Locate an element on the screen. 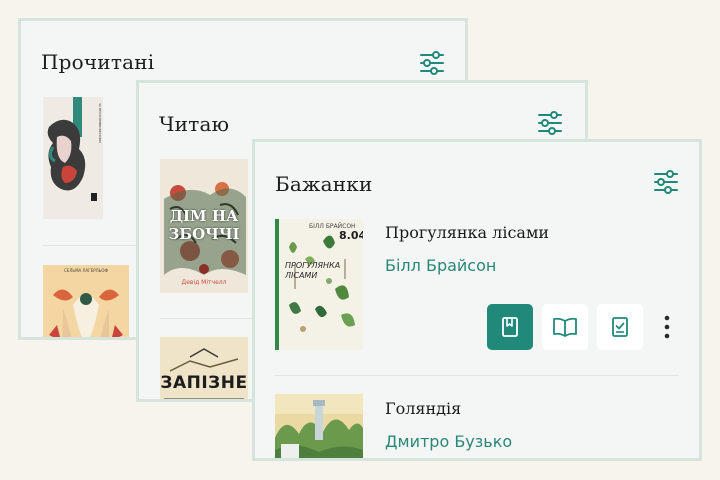 This screenshot has height=480, width=720. cover-number: 8.04 is located at coordinates (351, 235).